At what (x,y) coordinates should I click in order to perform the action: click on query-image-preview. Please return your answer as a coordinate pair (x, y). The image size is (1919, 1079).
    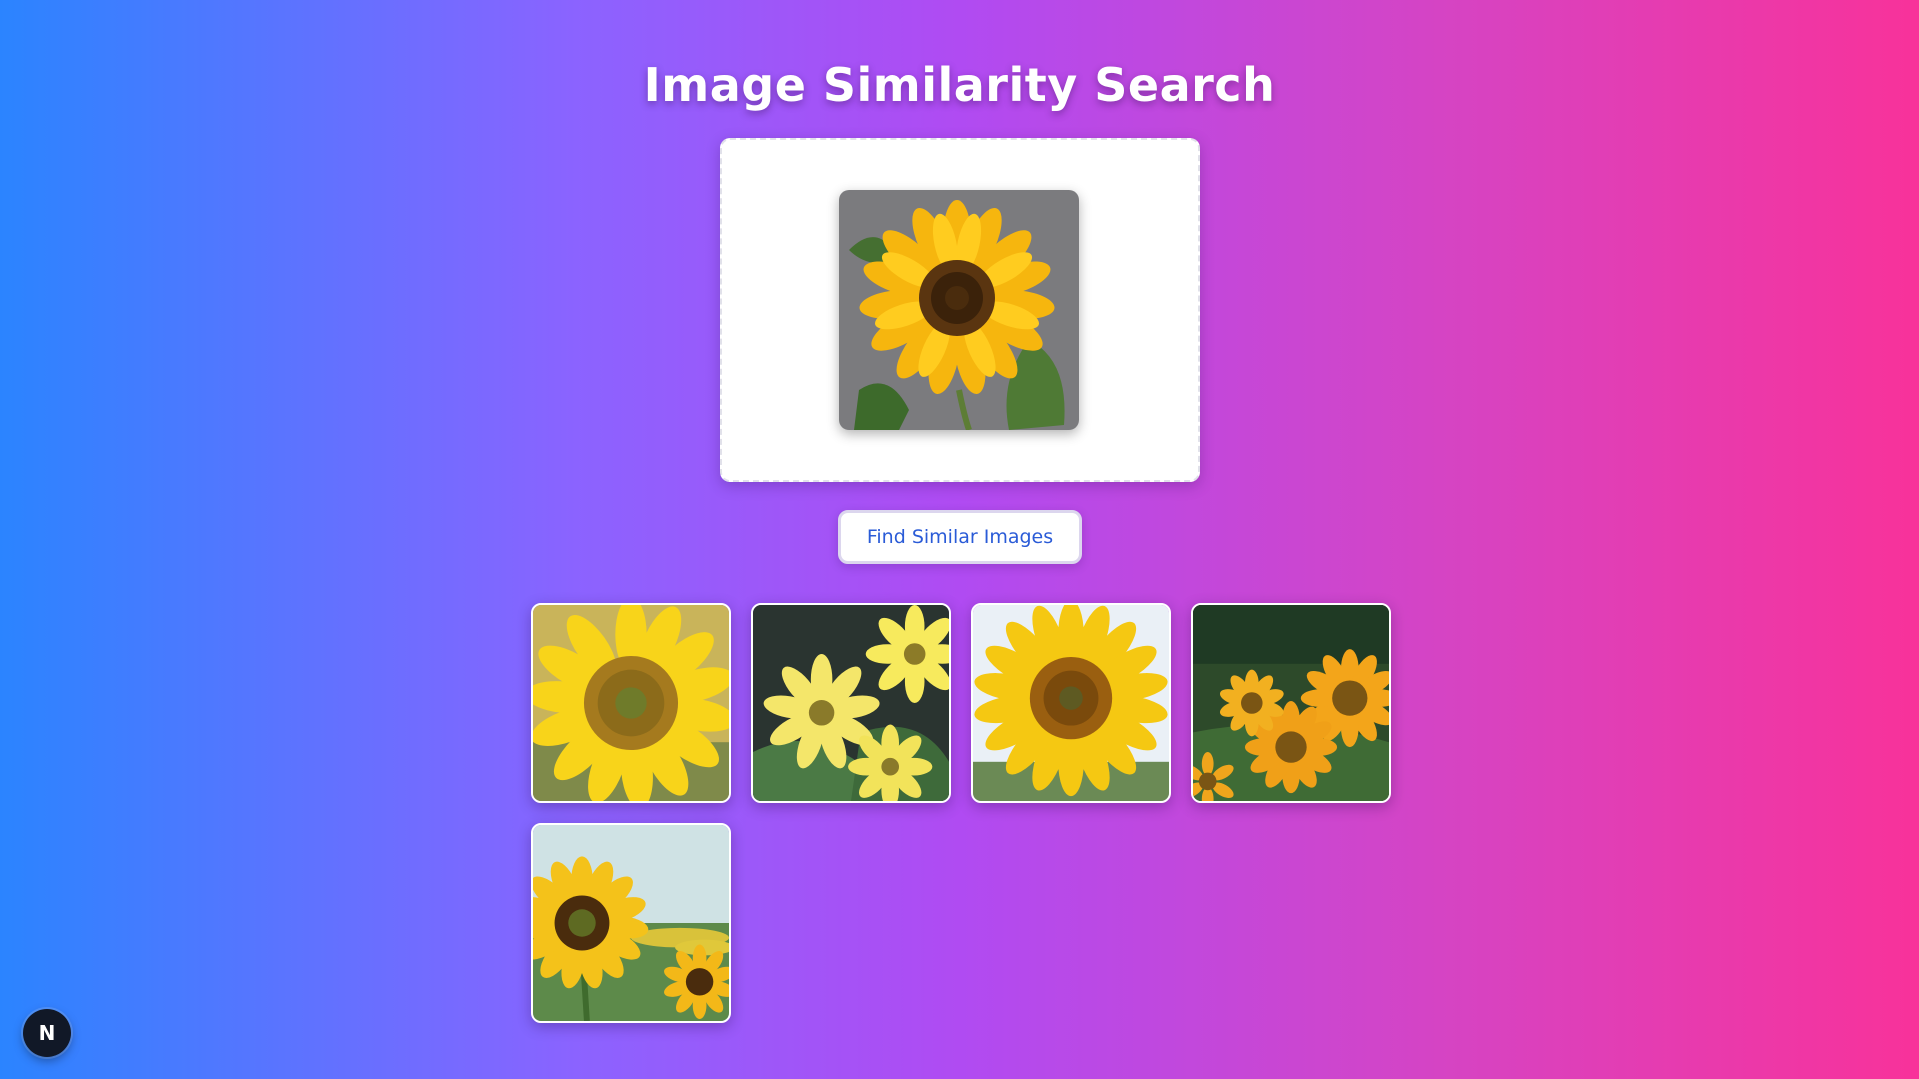
    Looking at the image, I should click on (959, 310).